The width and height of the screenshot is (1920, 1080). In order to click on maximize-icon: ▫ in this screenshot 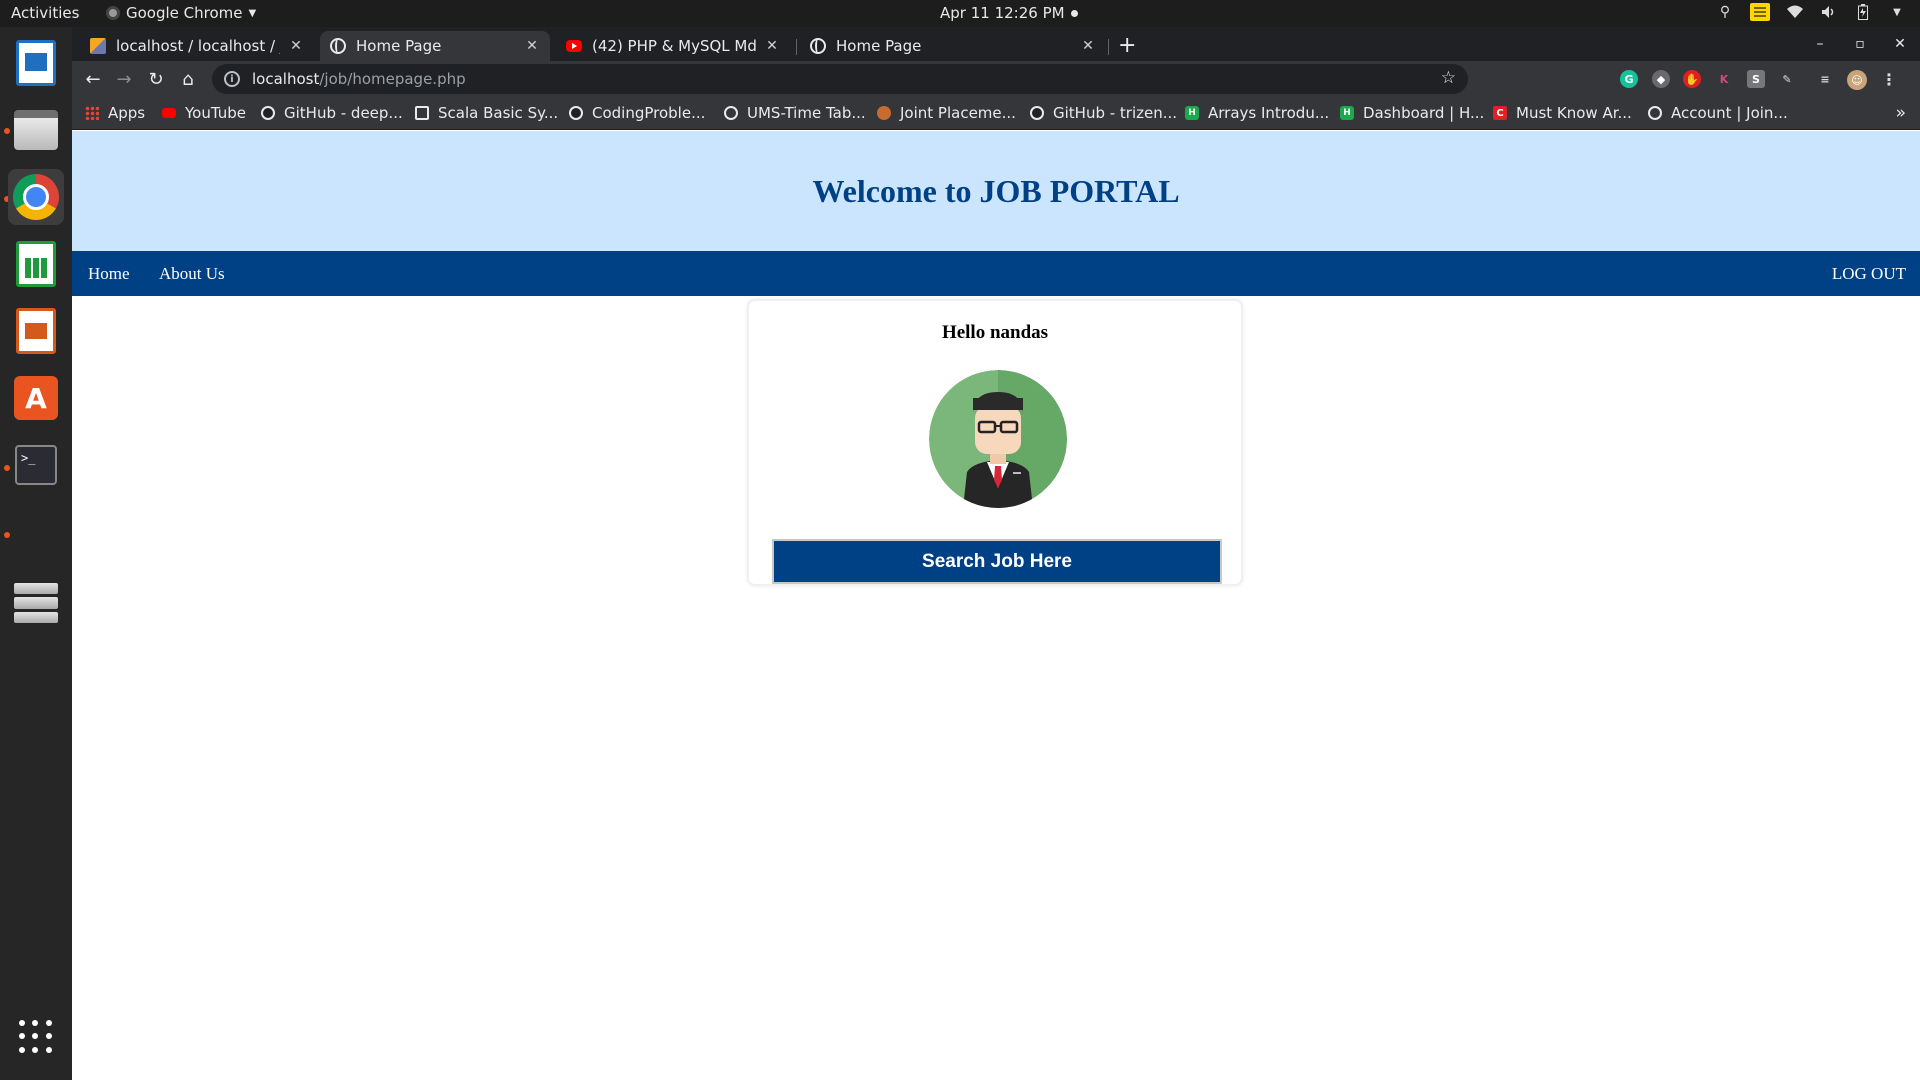, I will do `click(1860, 44)`.